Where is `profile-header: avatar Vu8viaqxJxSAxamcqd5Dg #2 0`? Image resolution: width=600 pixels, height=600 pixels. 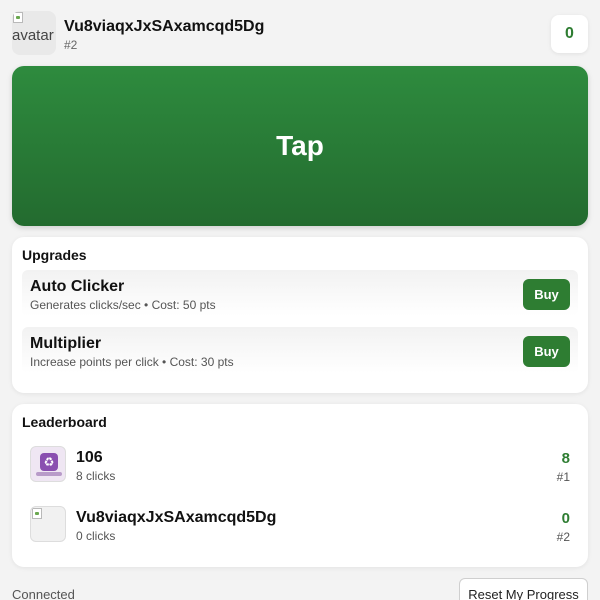 profile-header: avatar Vu8viaqxJxSAxamcqd5Dg #2 0 is located at coordinates (300, 33).